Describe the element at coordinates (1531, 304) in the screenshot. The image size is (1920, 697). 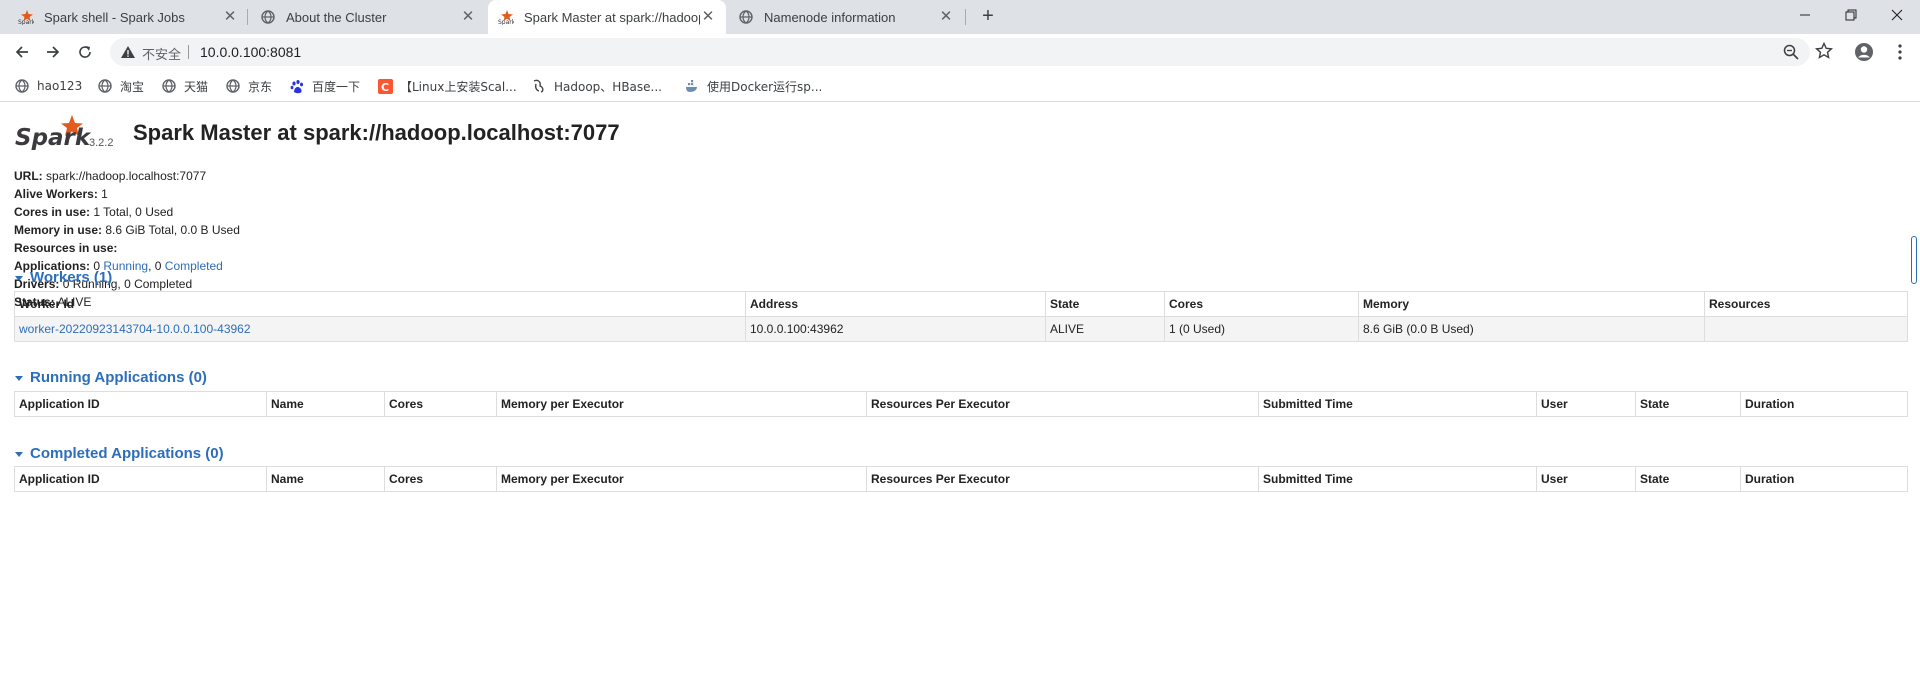
I see `col-memory: Memory` at that location.